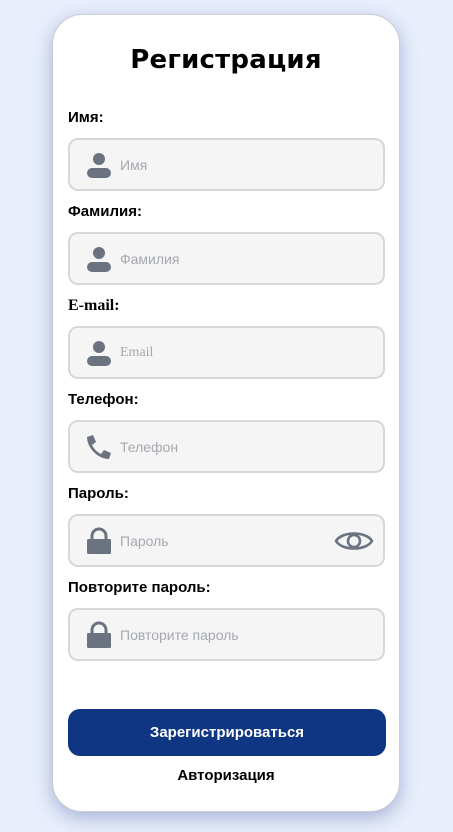 This screenshot has height=832, width=453. I want to click on phone-icon, so click(99, 447).